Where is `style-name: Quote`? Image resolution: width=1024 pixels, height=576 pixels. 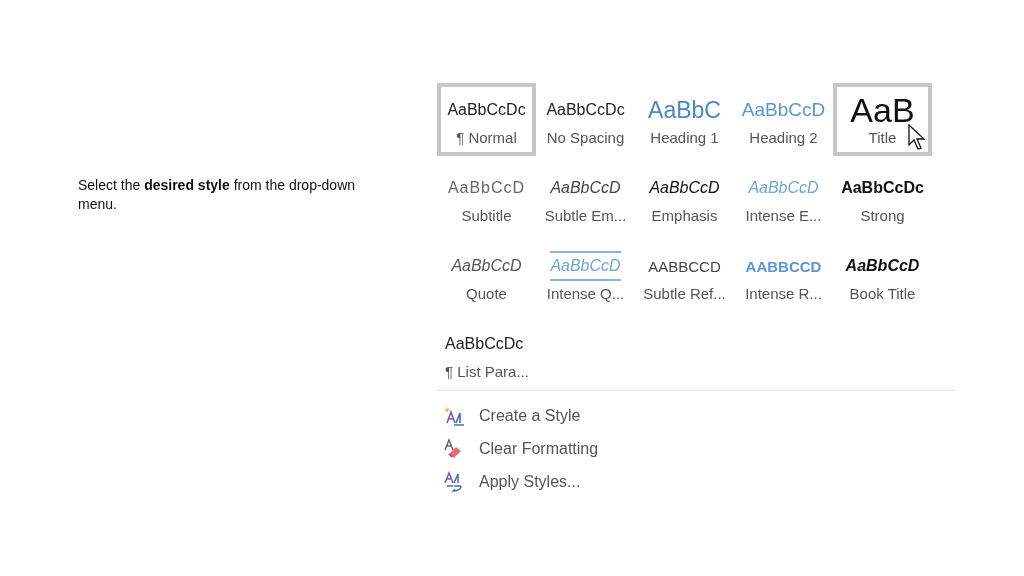
style-name: Quote is located at coordinates (486, 293).